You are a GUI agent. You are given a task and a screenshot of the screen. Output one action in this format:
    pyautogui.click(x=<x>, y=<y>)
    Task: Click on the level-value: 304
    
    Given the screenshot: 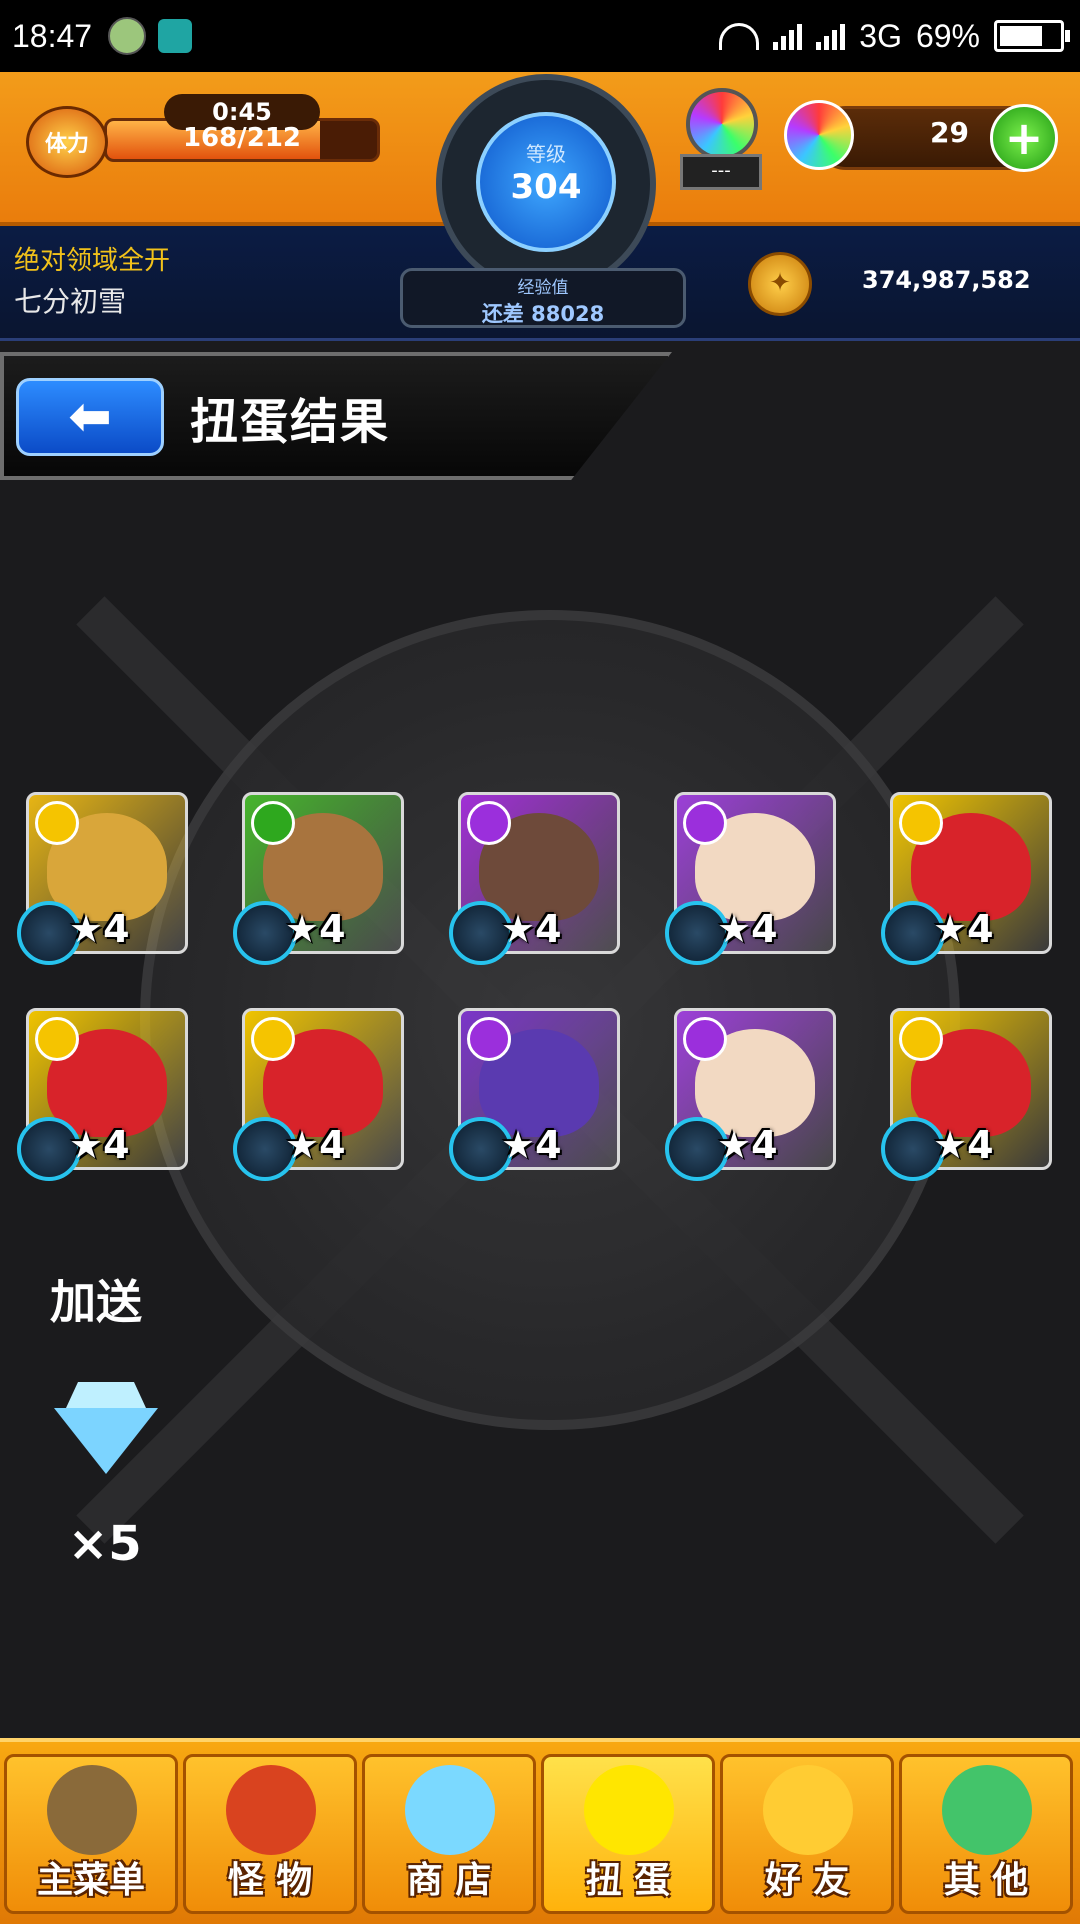 What is the action you would take?
    pyautogui.click(x=546, y=187)
    